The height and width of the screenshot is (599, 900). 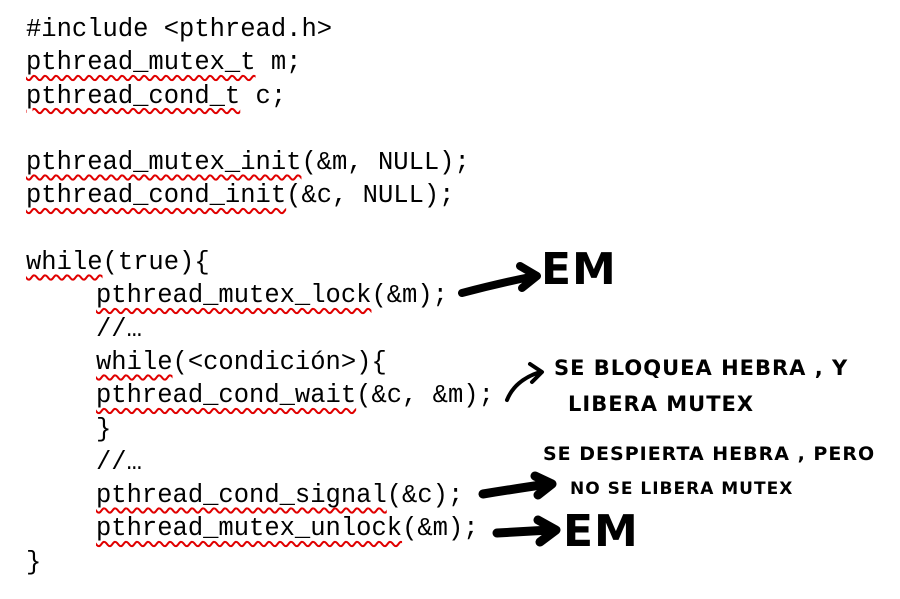 What do you see at coordinates (601, 531) in the screenshot?
I see `unlock-note: EM` at bounding box center [601, 531].